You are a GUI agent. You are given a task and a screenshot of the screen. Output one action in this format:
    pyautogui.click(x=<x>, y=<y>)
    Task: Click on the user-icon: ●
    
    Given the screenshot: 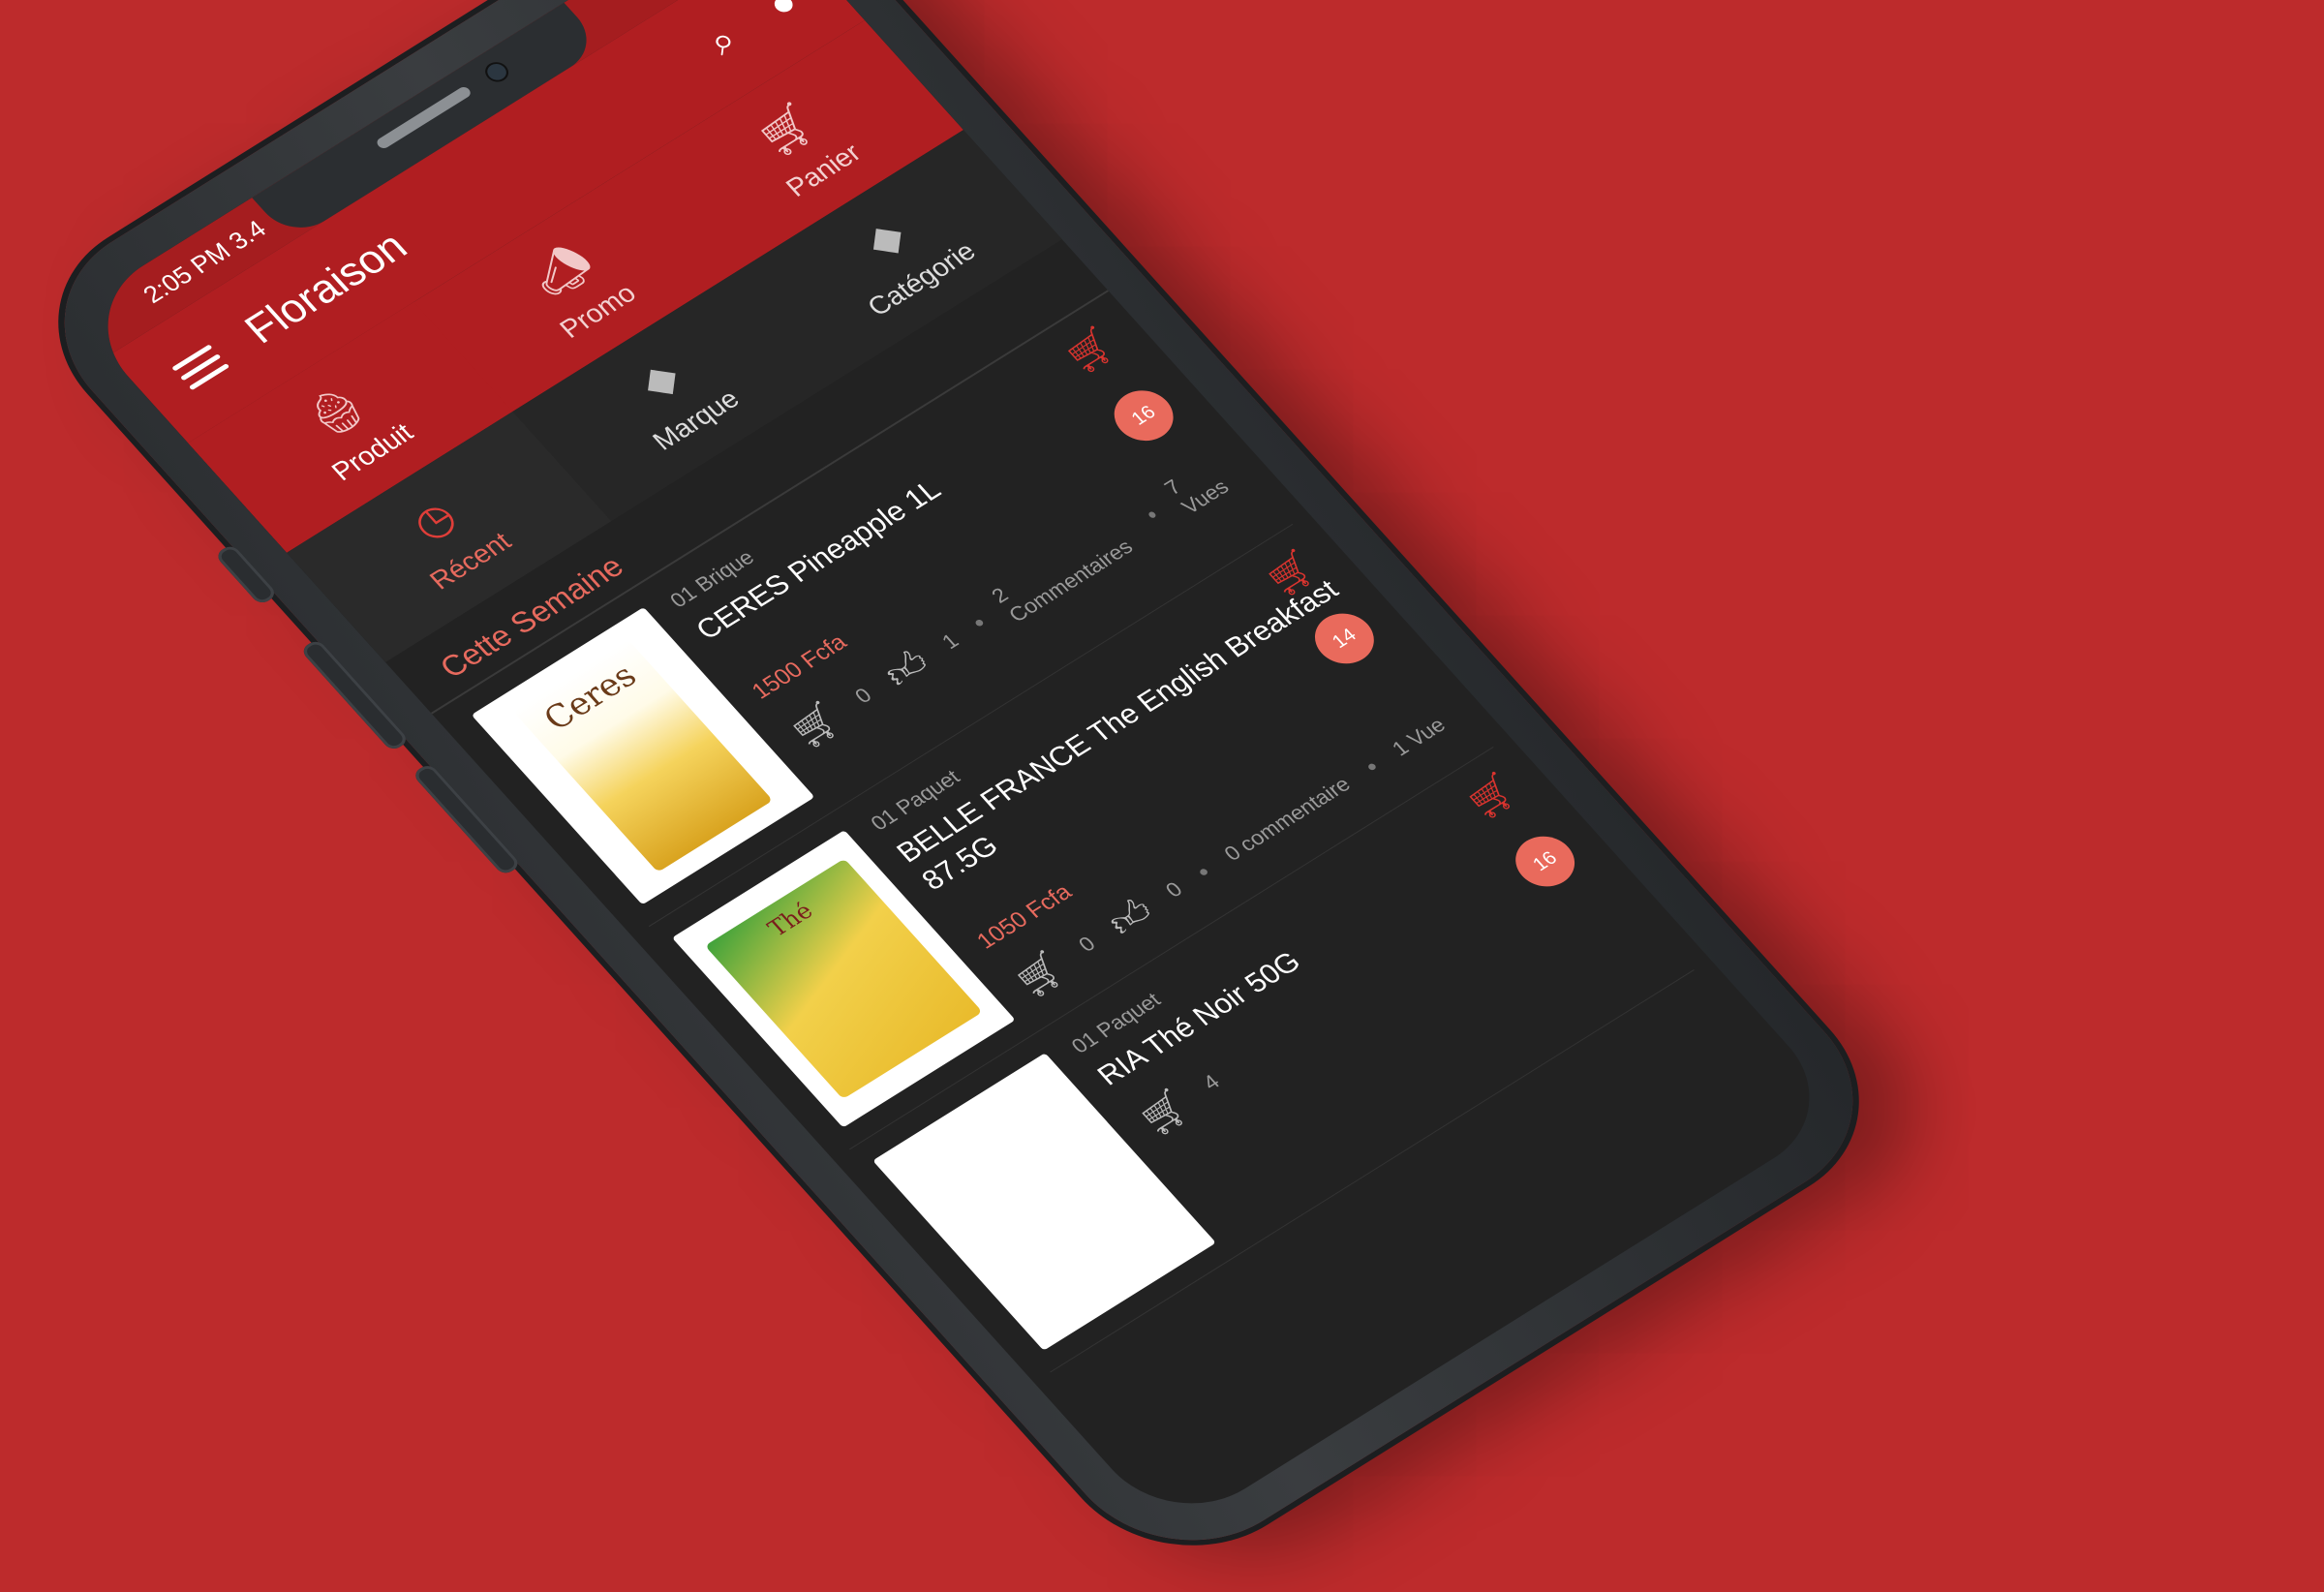 What is the action you would take?
    pyautogui.click(x=783, y=13)
    